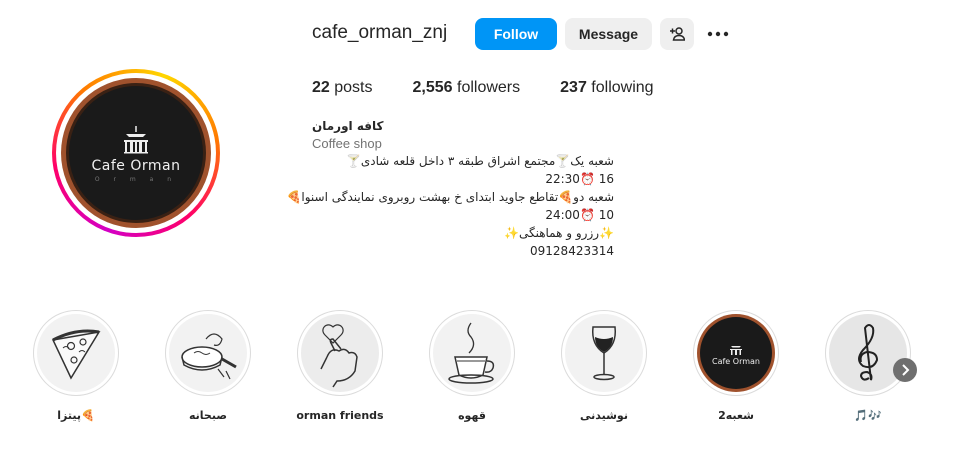  Describe the element at coordinates (608, 34) in the screenshot. I see `message-button: Message` at that location.